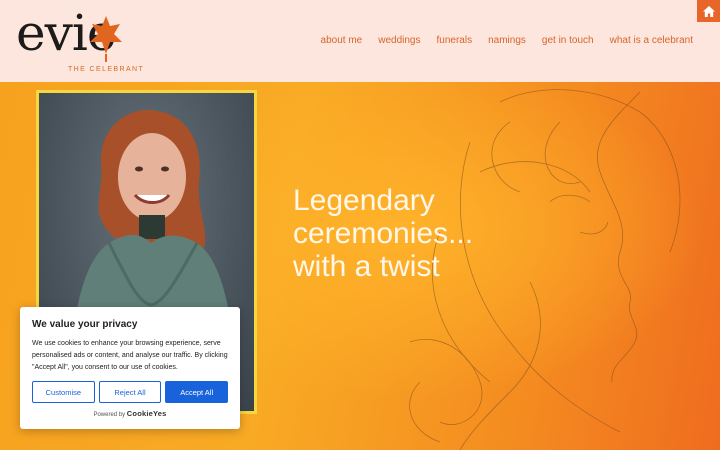 Image resolution: width=720 pixels, height=450 pixels. Describe the element at coordinates (81, 40) in the screenshot. I see `site-logo: evie THE CELEBRANT` at that location.